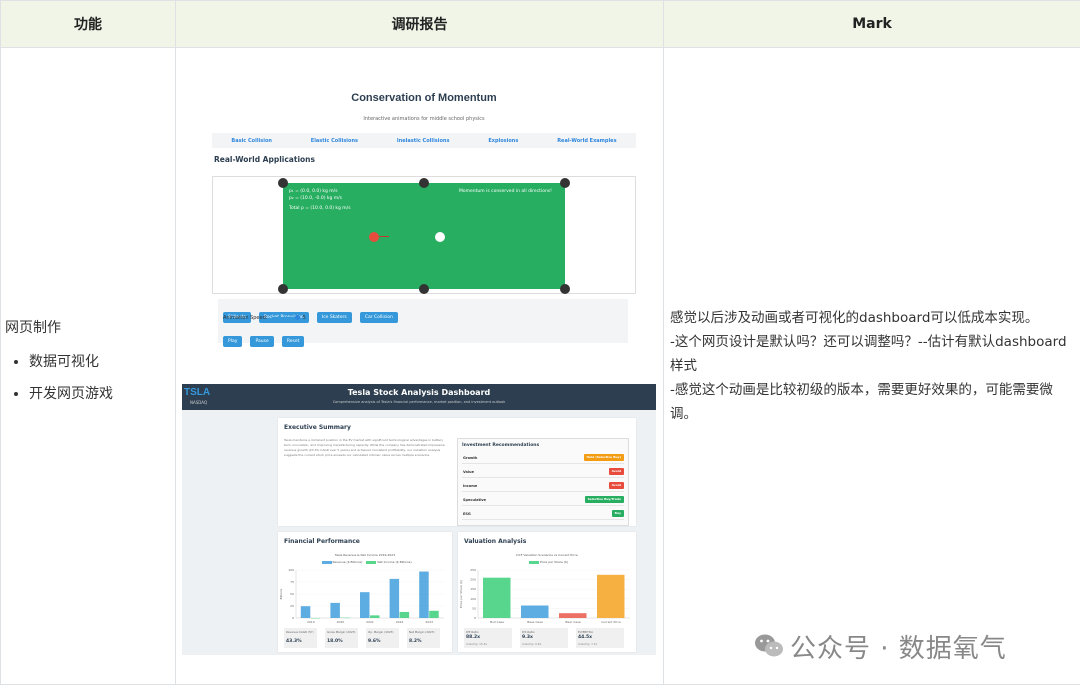 The height and width of the screenshot is (688, 1080). I want to click on red-ball, so click(374, 237).